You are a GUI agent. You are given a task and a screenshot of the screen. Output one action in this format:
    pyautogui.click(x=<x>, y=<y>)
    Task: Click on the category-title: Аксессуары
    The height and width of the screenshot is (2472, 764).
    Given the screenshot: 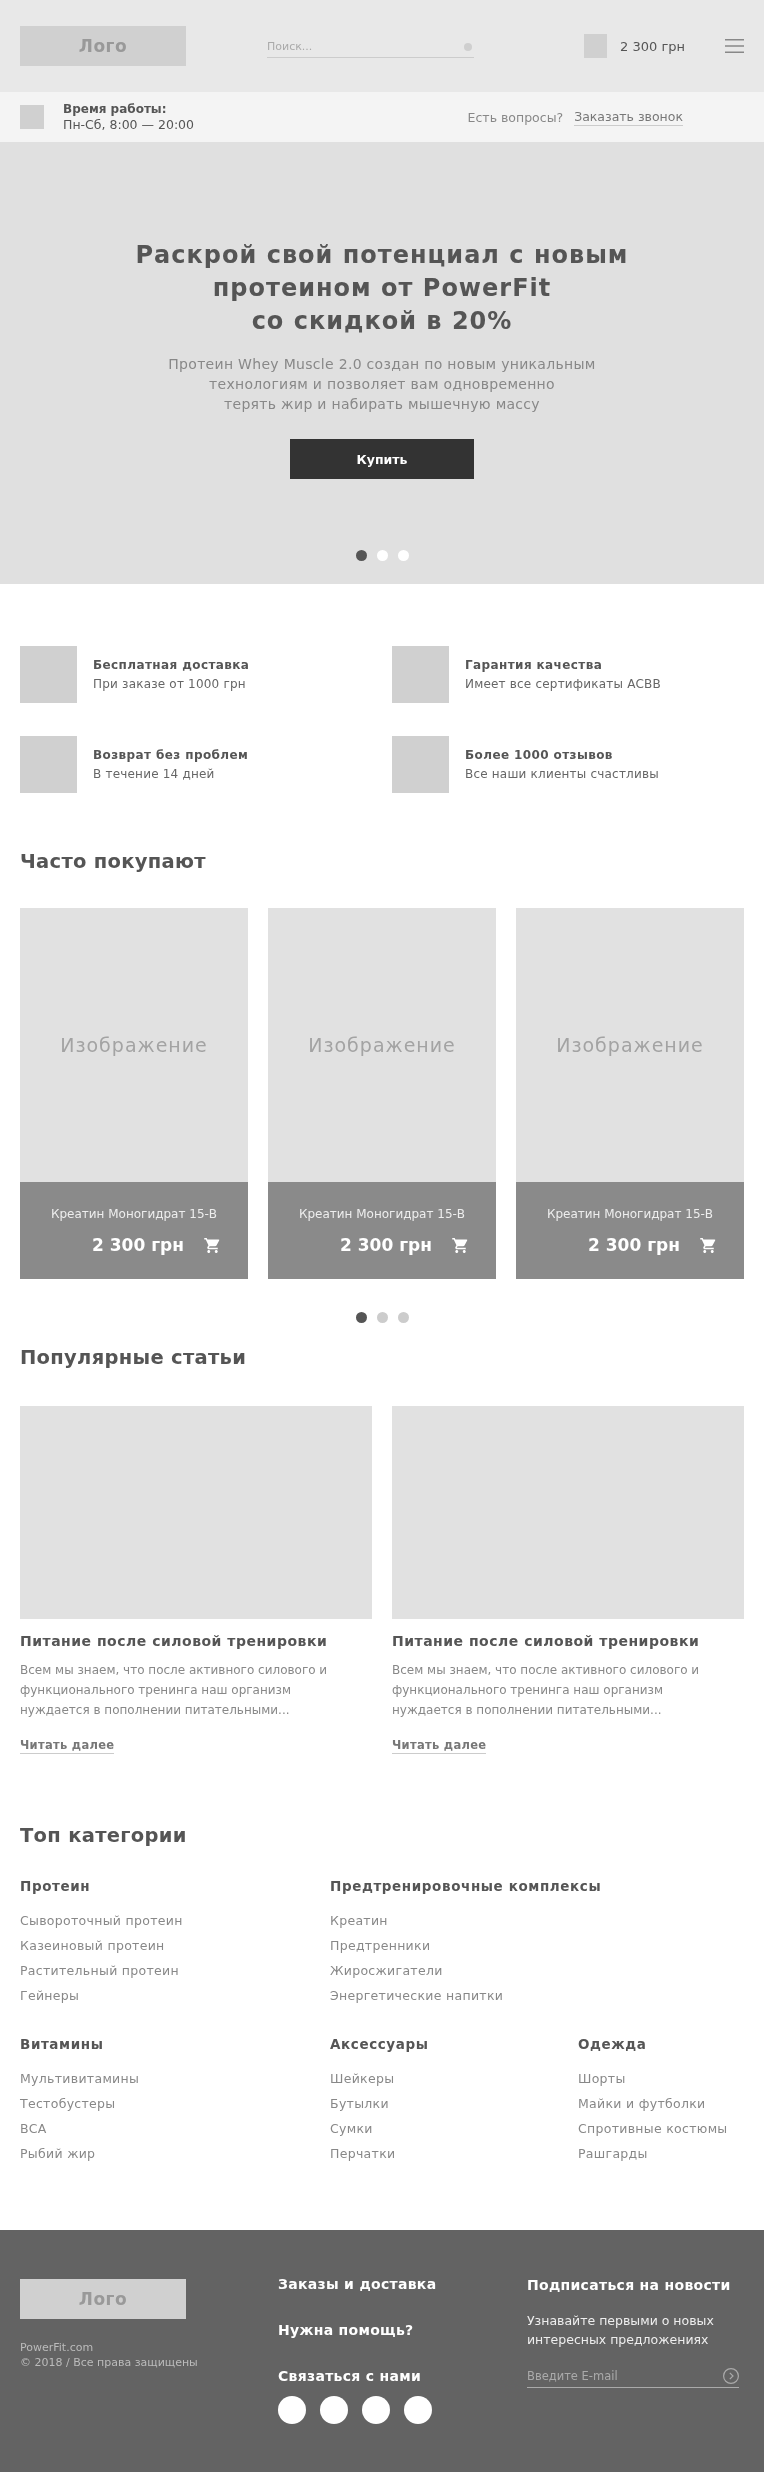 What is the action you would take?
    pyautogui.click(x=379, y=2044)
    